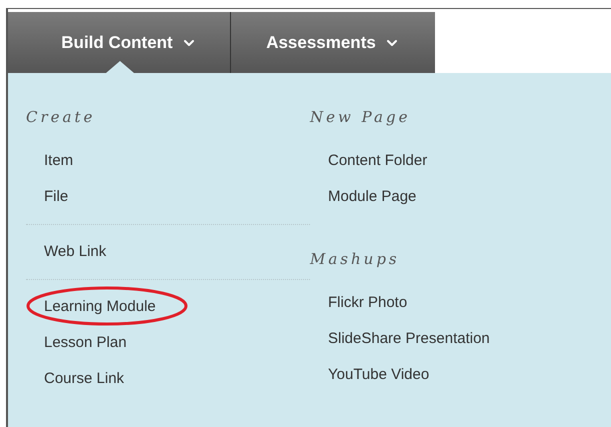  I want to click on menu-tab: Assessments, so click(332, 42).